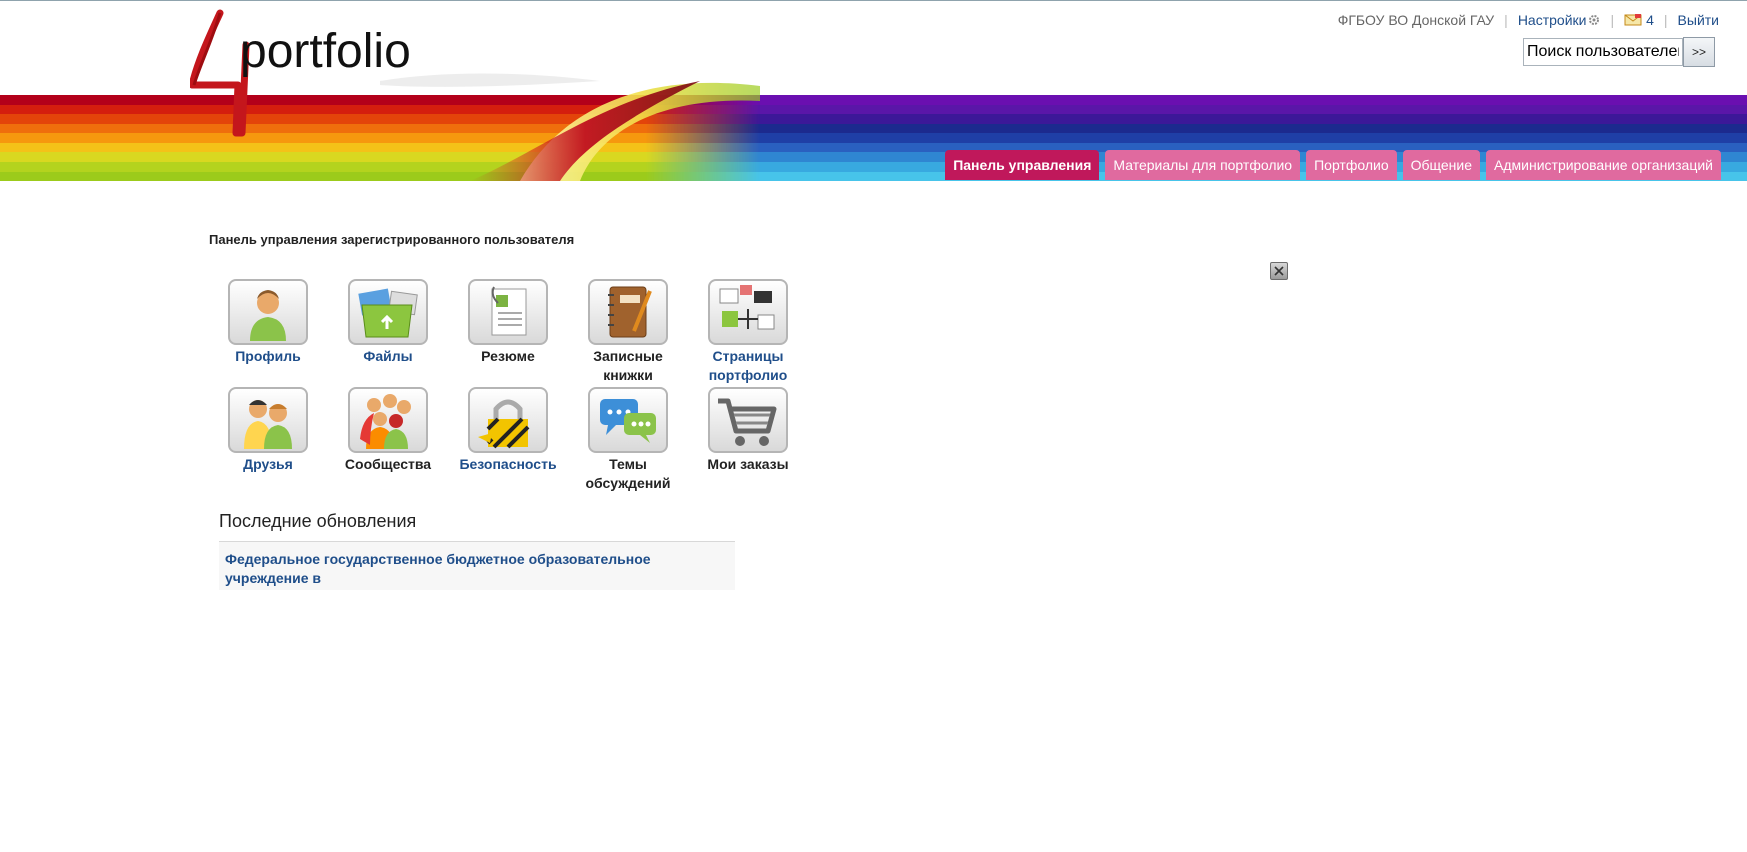 The height and width of the screenshot is (852, 1747). Describe the element at coordinates (1699, 52) in the screenshot. I see `search-button: >>` at that location.